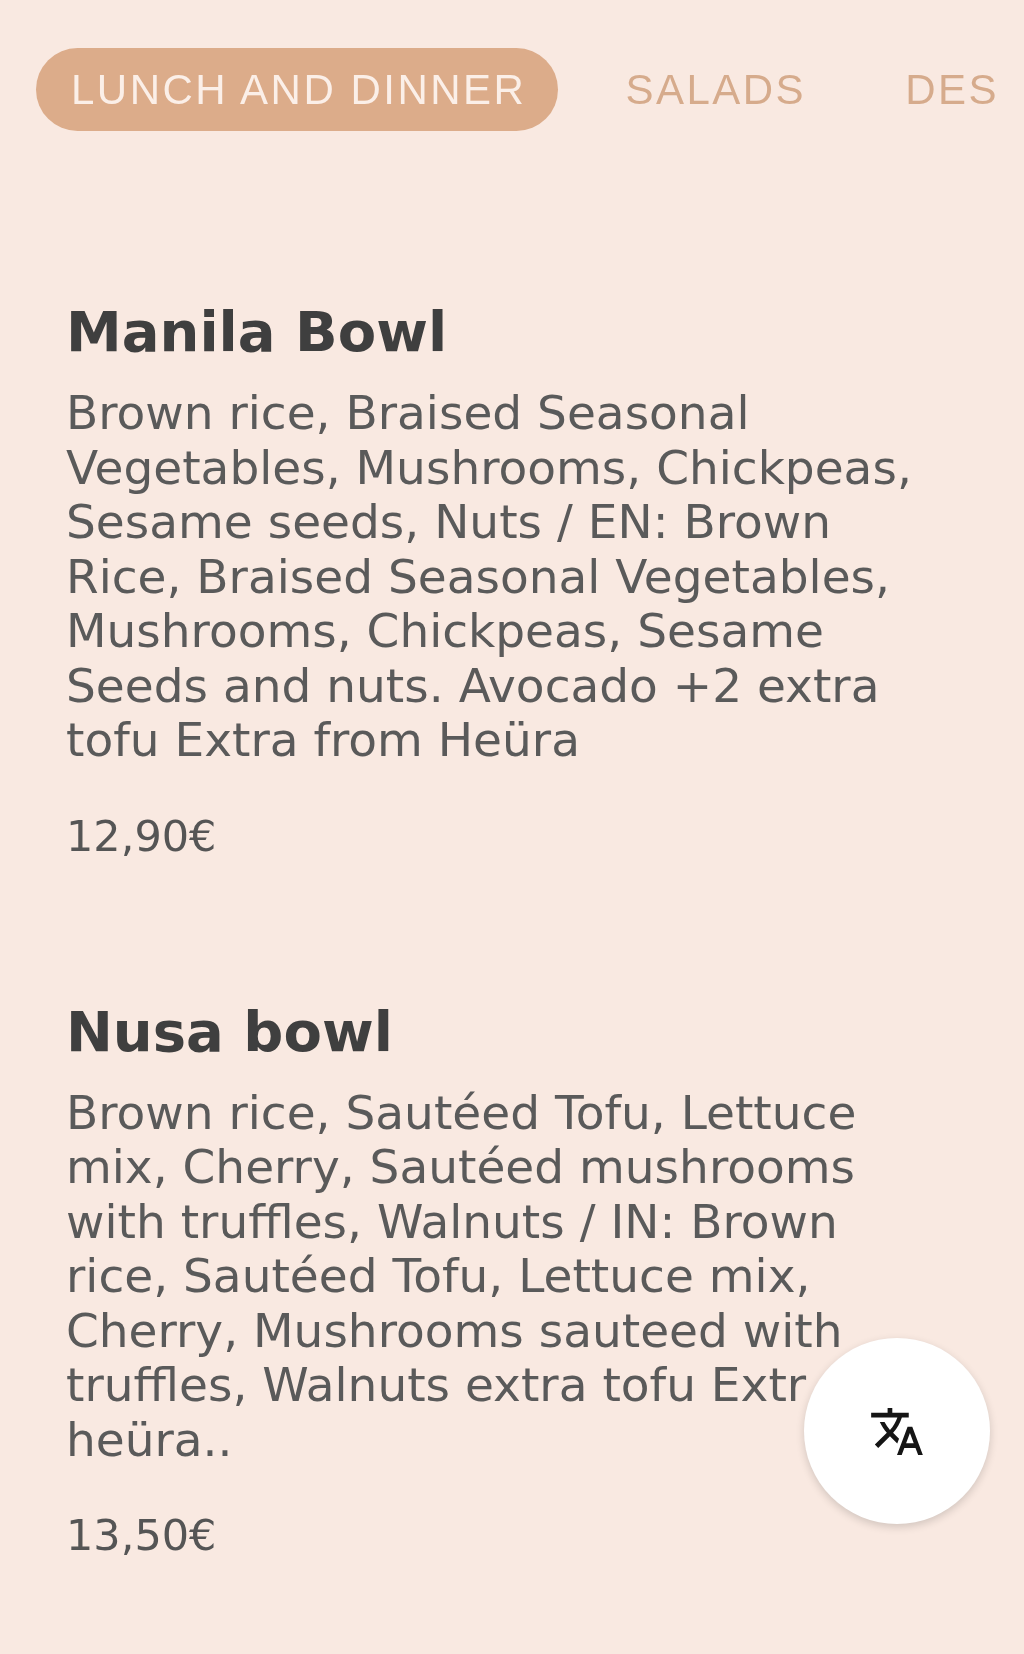  What do you see at coordinates (257, 331) in the screenshot?
I see `dish-name: Manila Bowl` at bounding box center [257, 331].